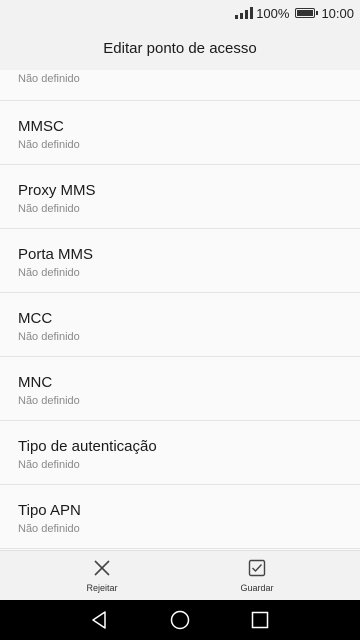 The image size is (360, 640). Describe the element at coordinates (180, 517) in the screenshot. I see `settings-item-apn-type: Tipo APN Não definido` at that location.